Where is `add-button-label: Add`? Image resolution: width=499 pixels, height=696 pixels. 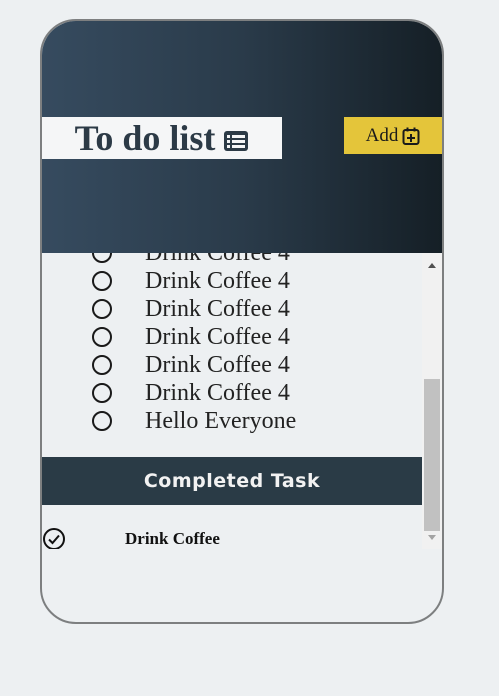
add-button-label: Add is located at coordinates (382, 135).